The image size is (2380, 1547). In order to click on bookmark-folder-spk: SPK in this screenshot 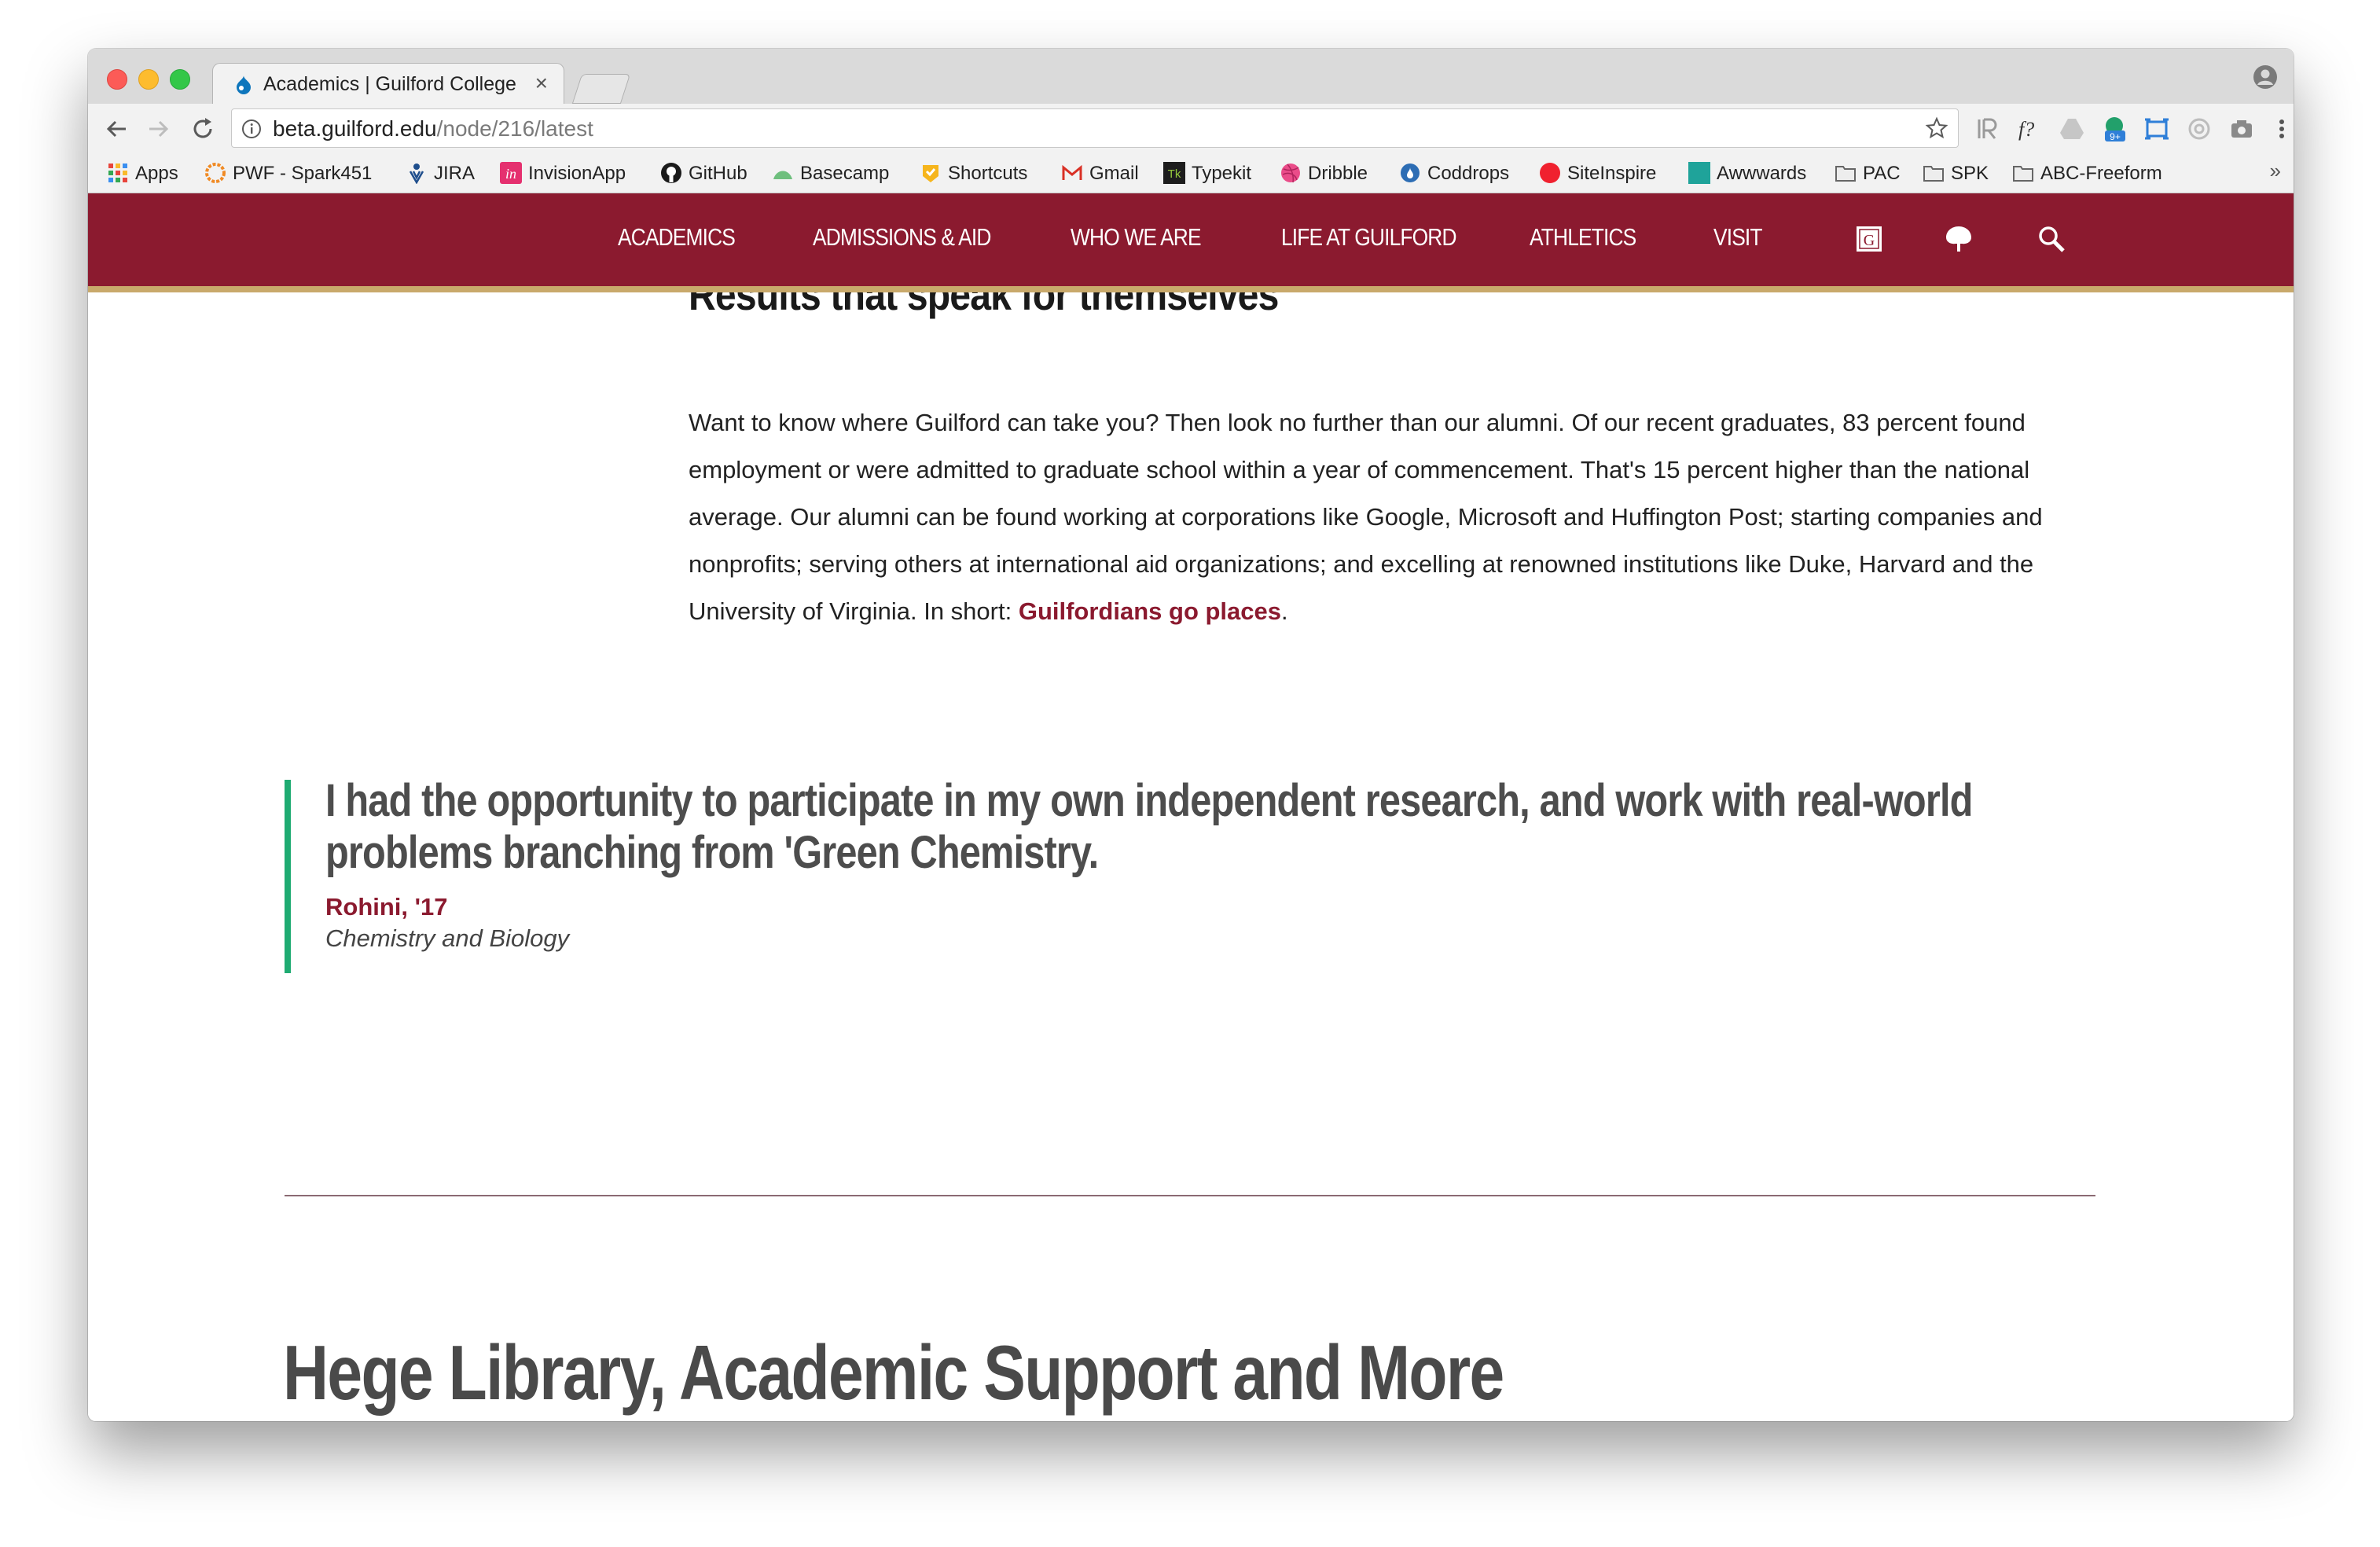, I will do `click(1956, 174)`.